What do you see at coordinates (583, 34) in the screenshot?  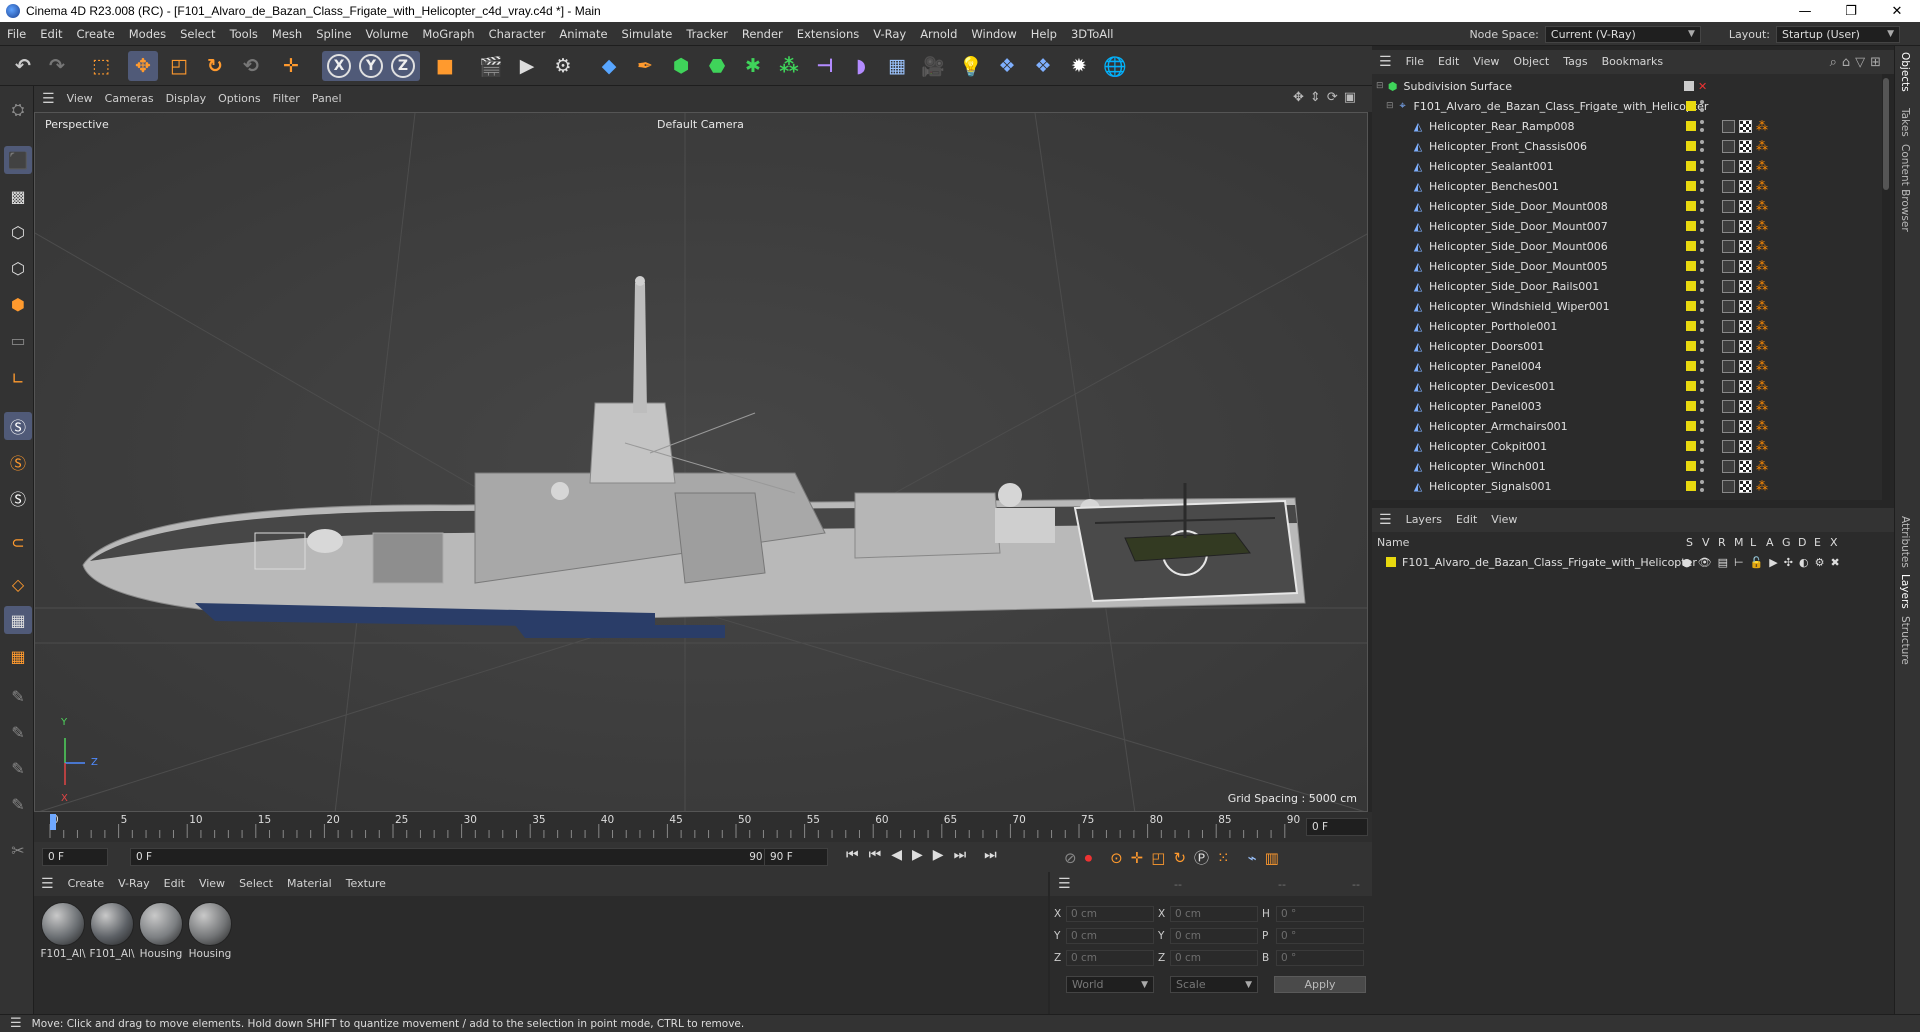 I see `menu-animate: Animate` at bounding box center [583, 34].